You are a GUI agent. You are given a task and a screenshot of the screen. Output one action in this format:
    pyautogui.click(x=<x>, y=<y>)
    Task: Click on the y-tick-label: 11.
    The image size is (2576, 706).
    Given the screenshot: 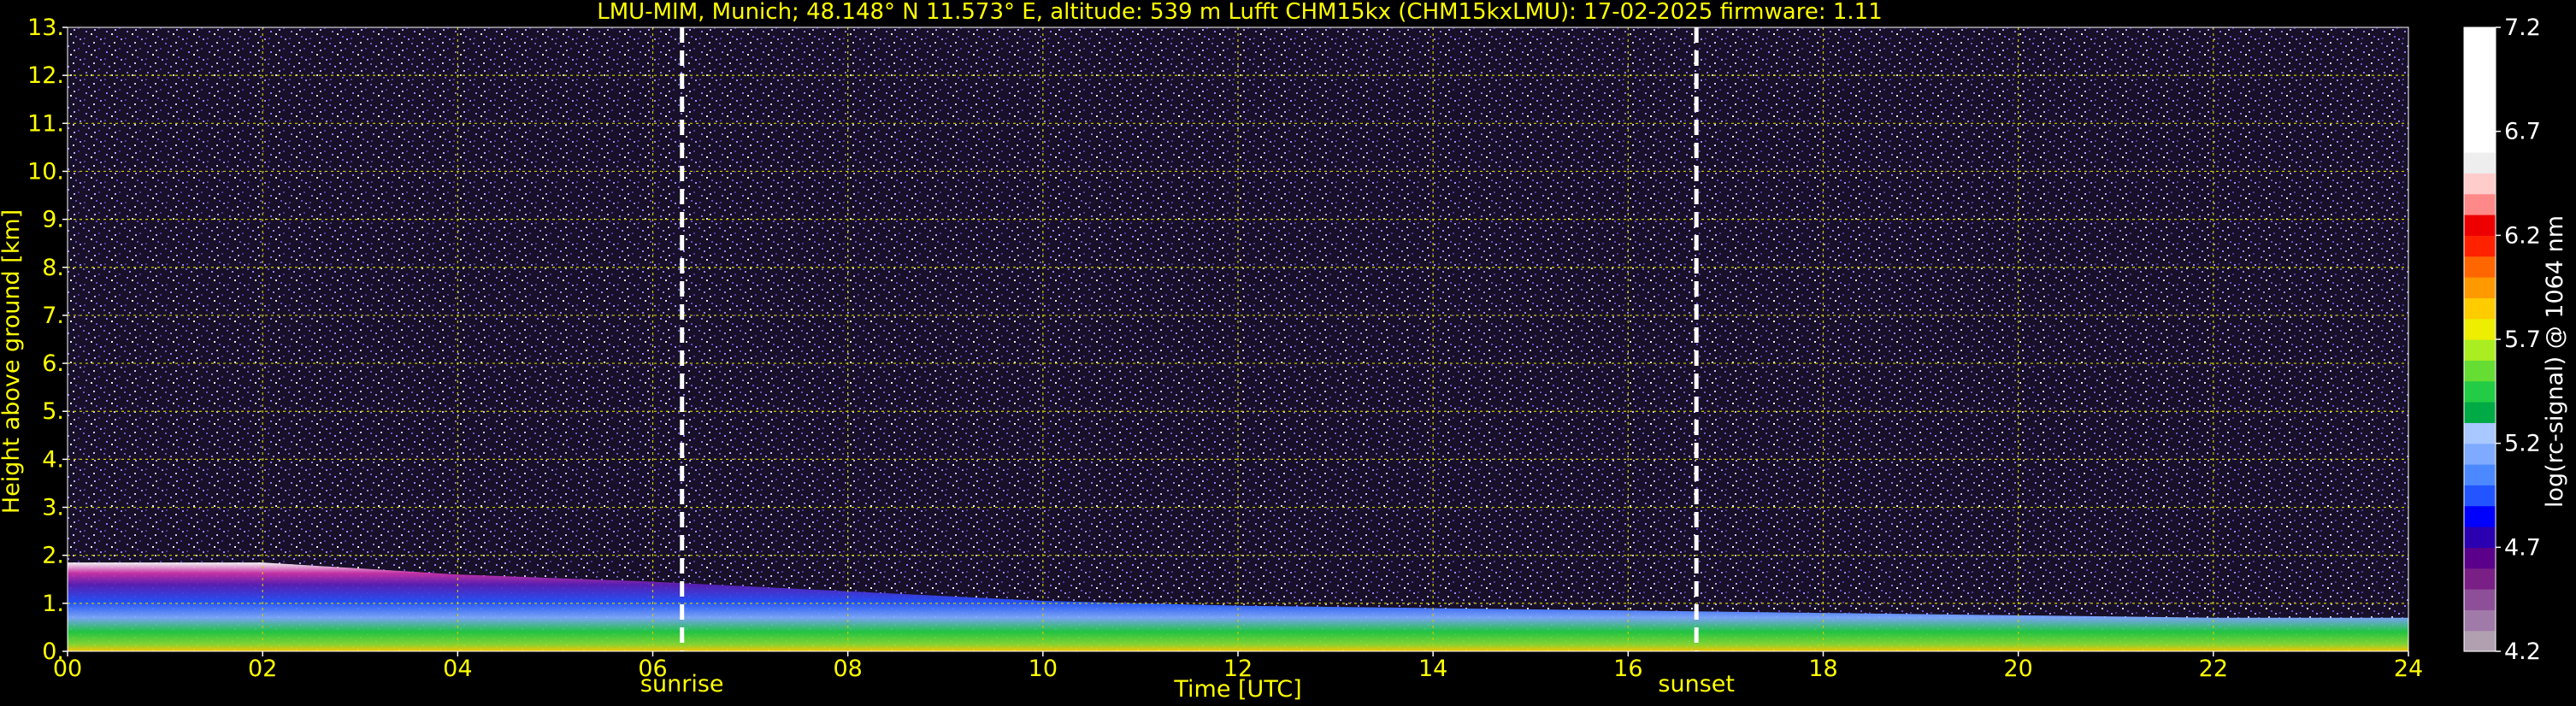 What is the action you would take?
    pyautogui.click(x=45, y=123)
    